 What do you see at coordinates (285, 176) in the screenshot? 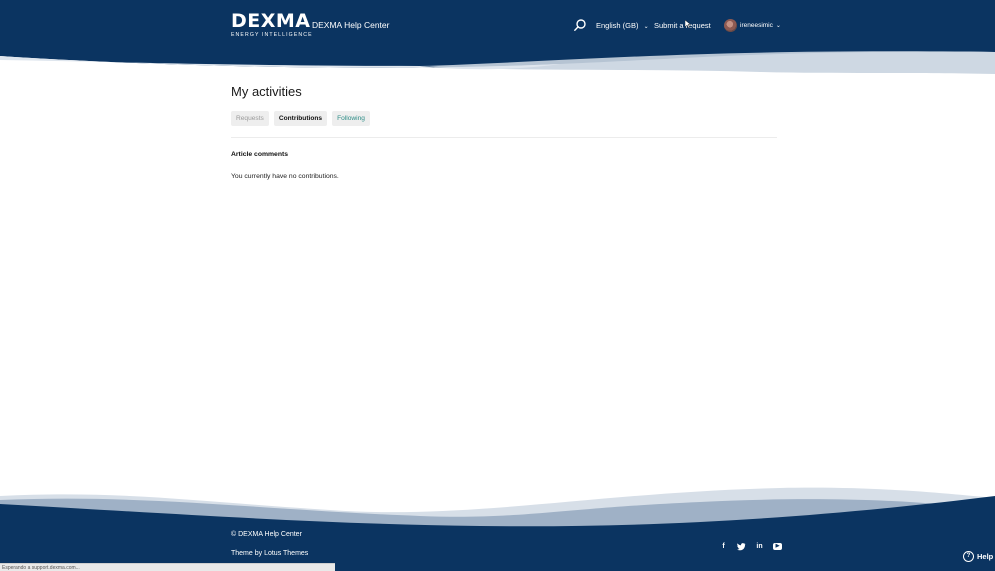
I see `empty-state-message: You currently have no contributions.` at bounding box center [285, 176].